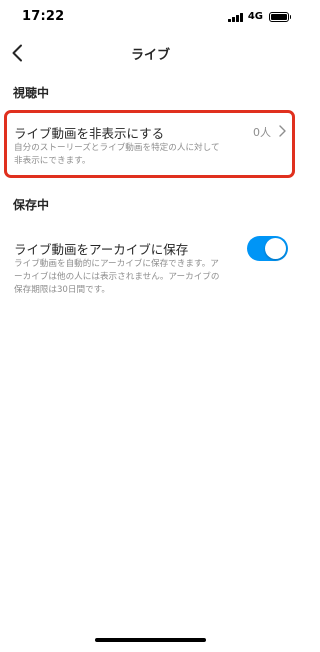 Image resolution: width=320 pixels, height=652 pixels. I want to click on description-line: ーカイブは他の人には表示されません。アーカイブの, so click(117, 277).